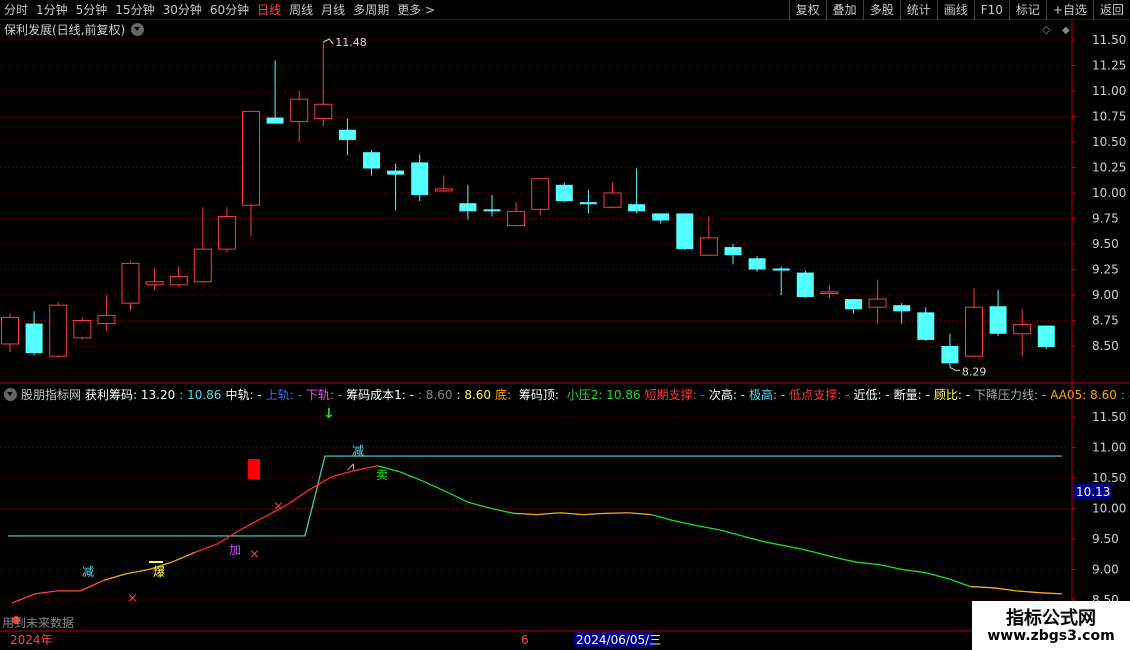 Image resolution: width=1130 pixels, height=650 pixels. I want to click on main-axis-label: 9.75, so click(1105, 219).